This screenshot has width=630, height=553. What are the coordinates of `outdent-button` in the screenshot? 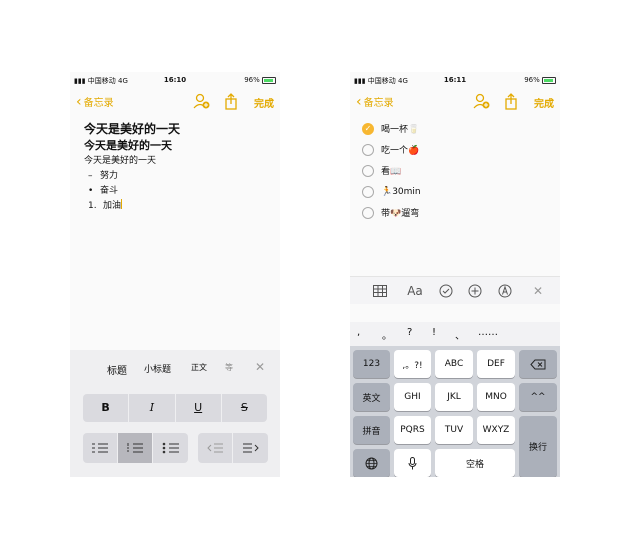 It's located at (215, 448).